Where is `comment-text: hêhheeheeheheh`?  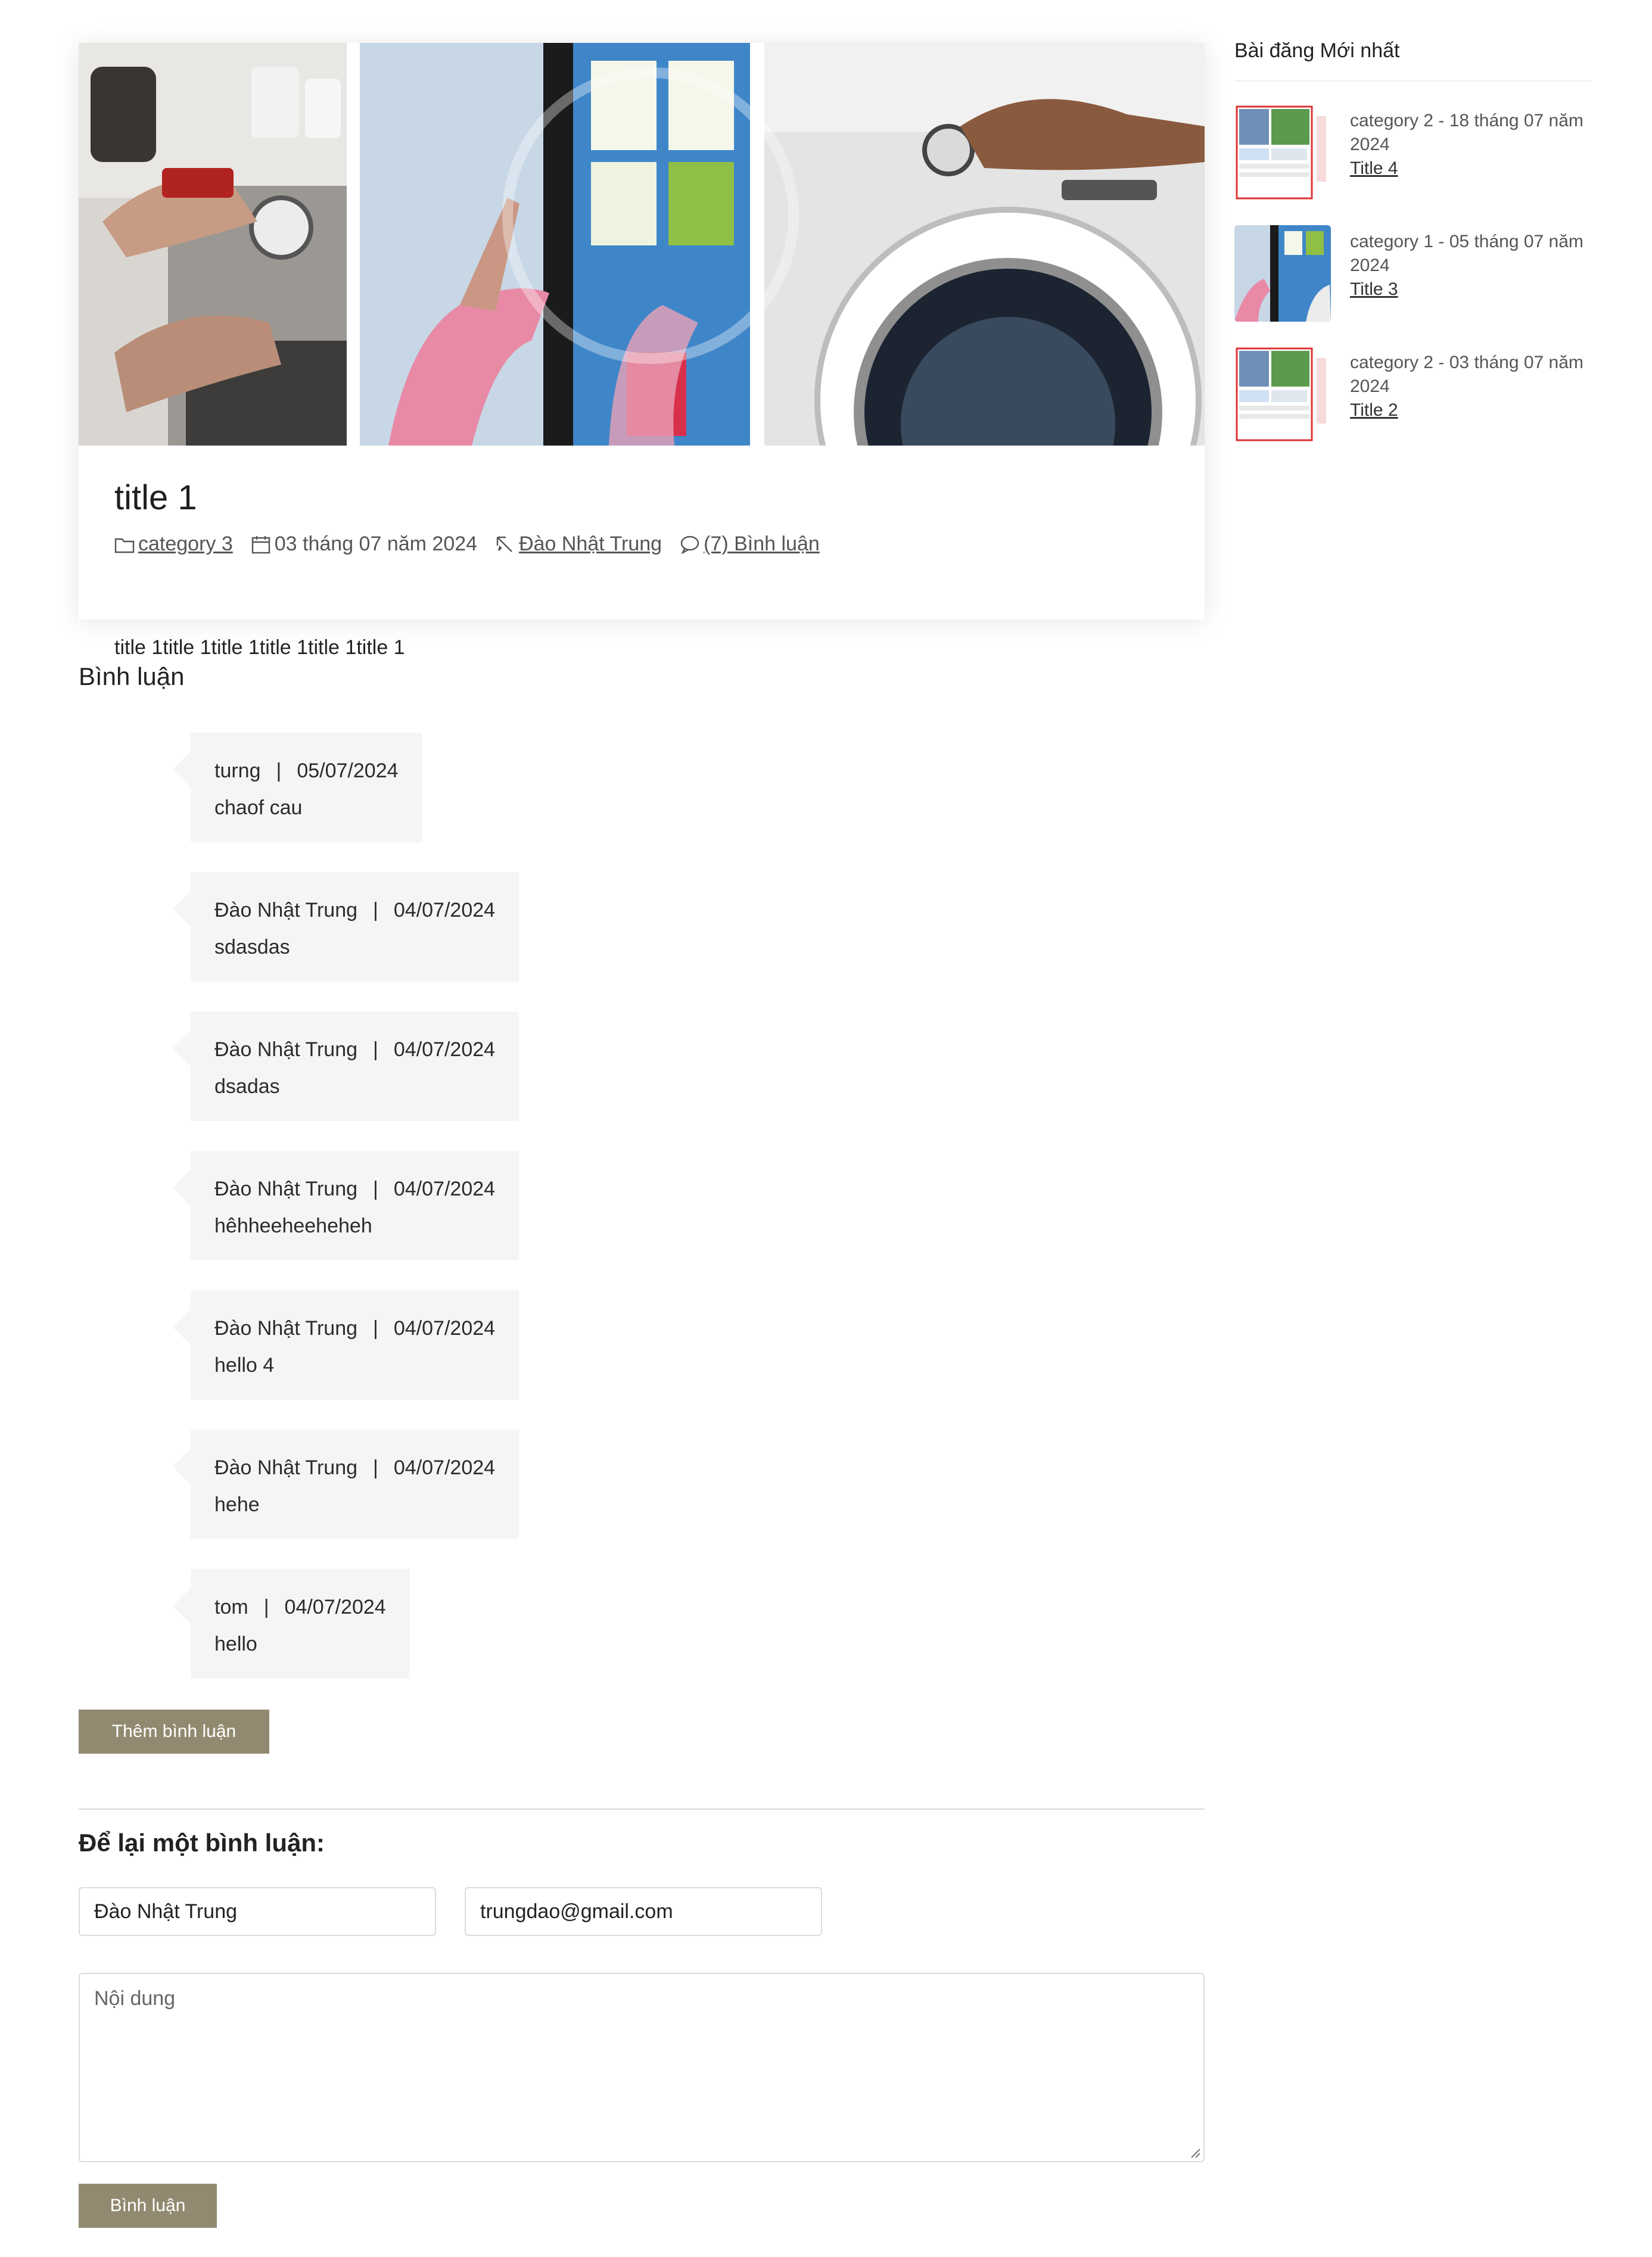
comment-text: hêhheeheeheheh is located at coordinates (293, 1226).